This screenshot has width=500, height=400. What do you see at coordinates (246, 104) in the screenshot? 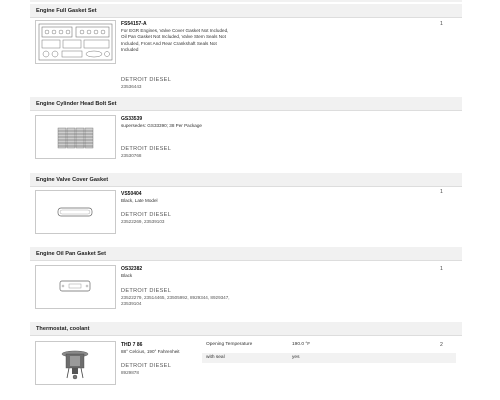
I see `section-header: Engine Cylinder Head Bolt Set` at bounding box center [246, 104].